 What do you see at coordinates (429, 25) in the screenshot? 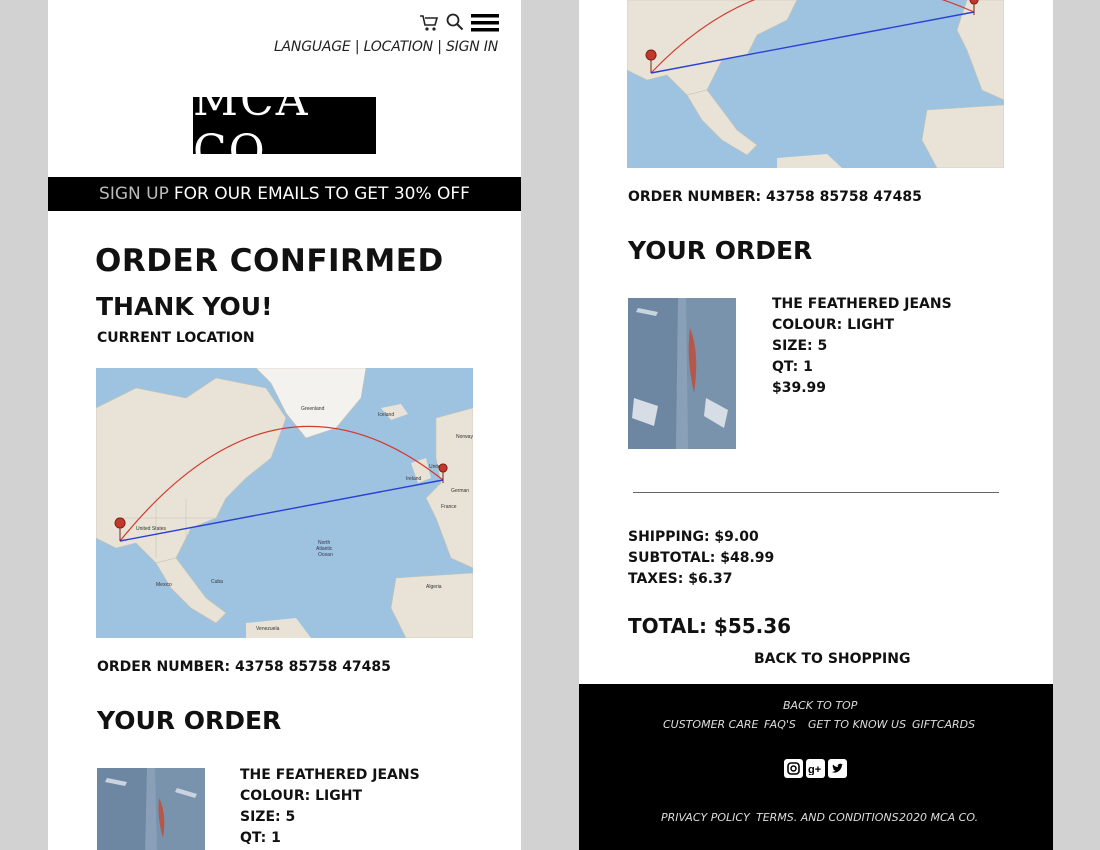
I see `cart-icon` at bounding box center [429, 25].